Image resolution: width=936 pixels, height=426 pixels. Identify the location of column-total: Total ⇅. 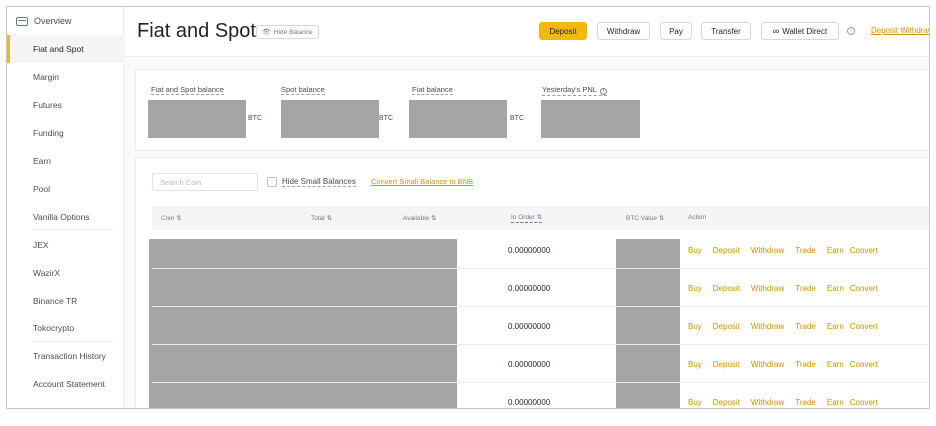
(321, 218).